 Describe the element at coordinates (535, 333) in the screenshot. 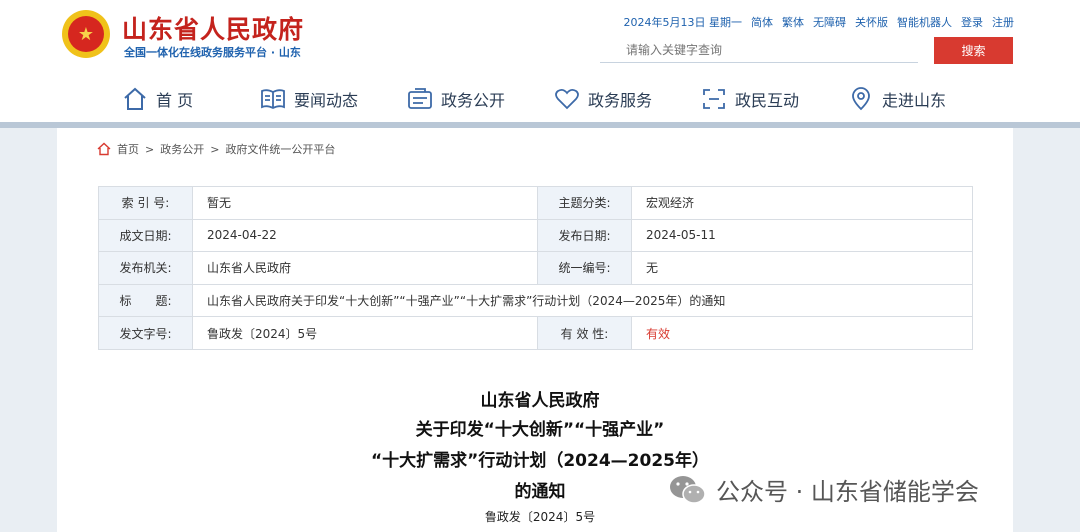

I see `table-row: 发文字号: 鲁政发〔2024〕5号 有 效 性: 有效` at that location.